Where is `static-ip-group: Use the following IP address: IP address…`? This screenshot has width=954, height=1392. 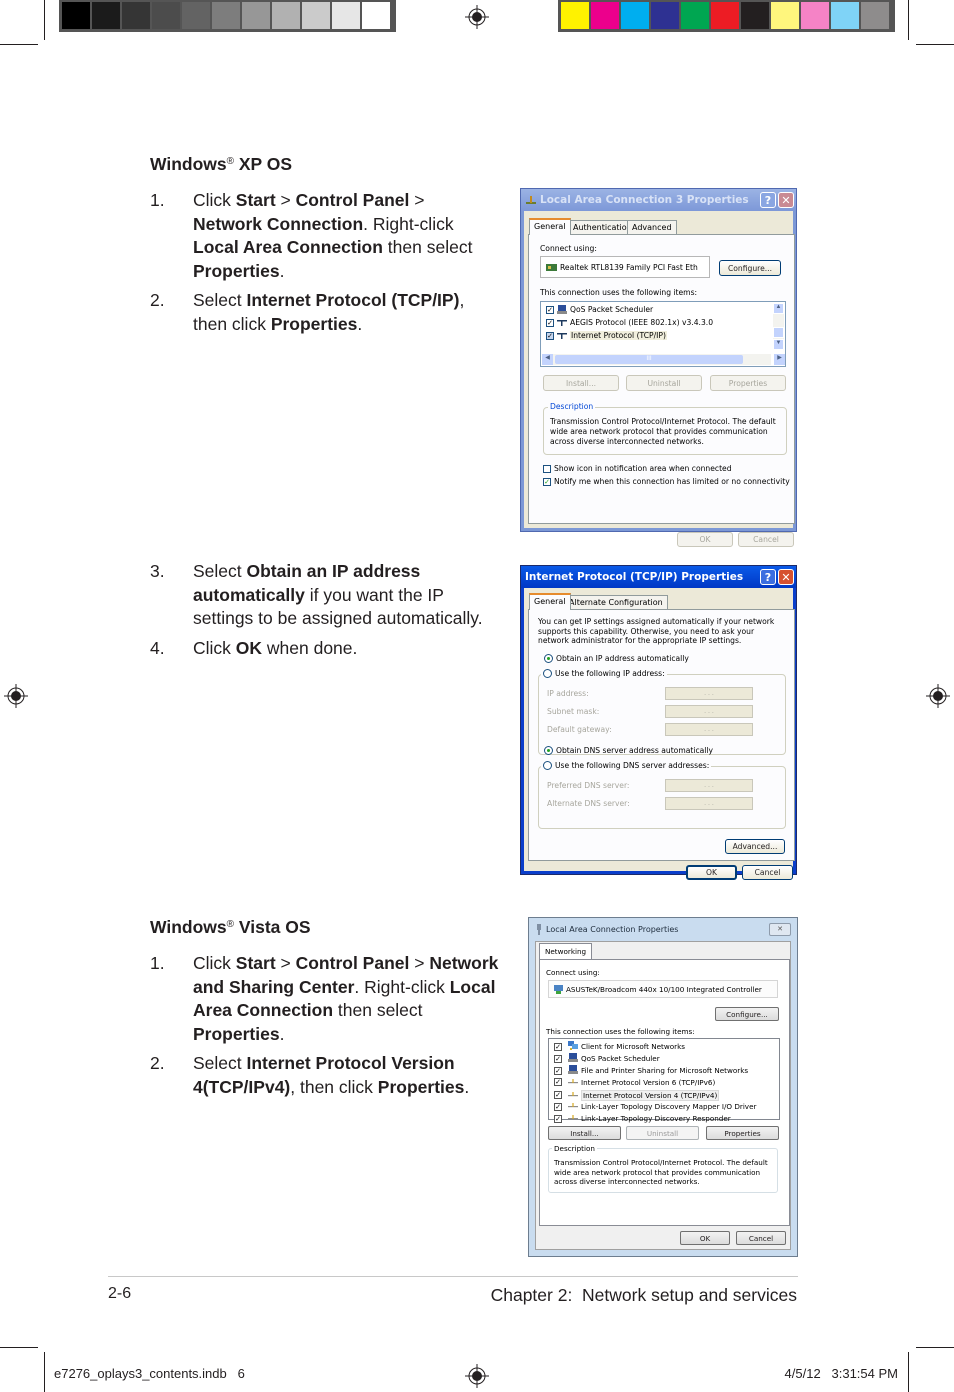 static-ip-group: Use the following IP address: IP address… is located at coordinates (662, 712).